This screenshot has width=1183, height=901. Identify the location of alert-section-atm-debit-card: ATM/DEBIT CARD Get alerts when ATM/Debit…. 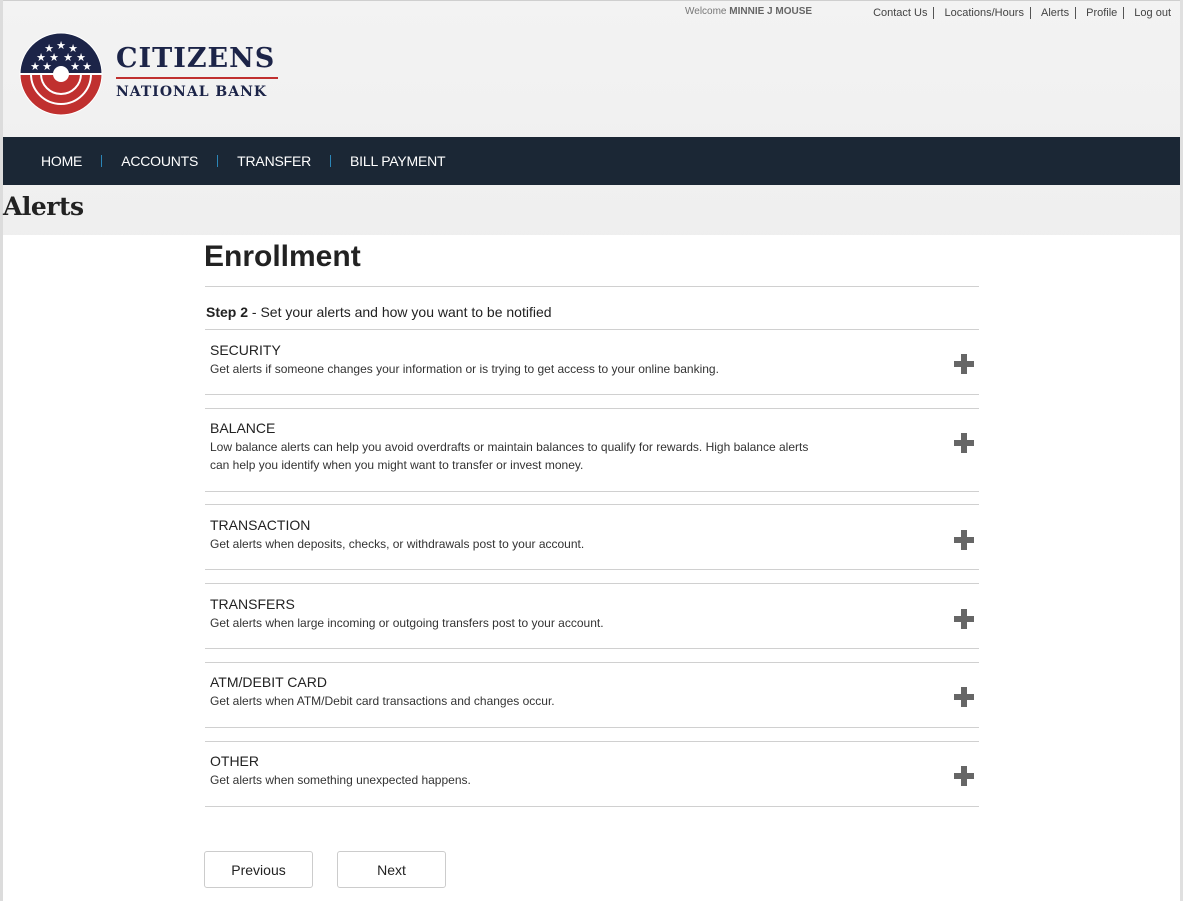
(592, 695).